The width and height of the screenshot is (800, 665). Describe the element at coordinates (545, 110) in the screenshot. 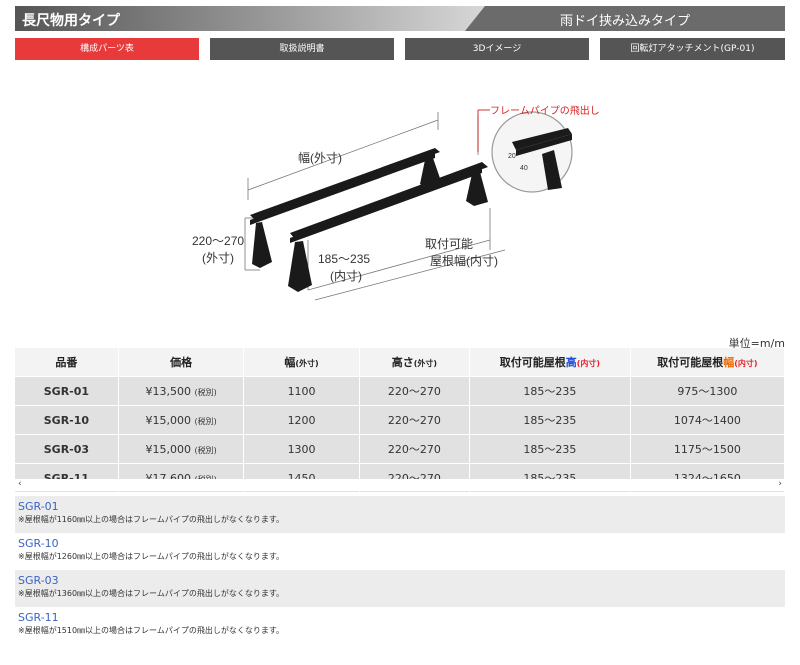

I see `pipe-protrusion-label: フレームパイプの飛出し` at that location.